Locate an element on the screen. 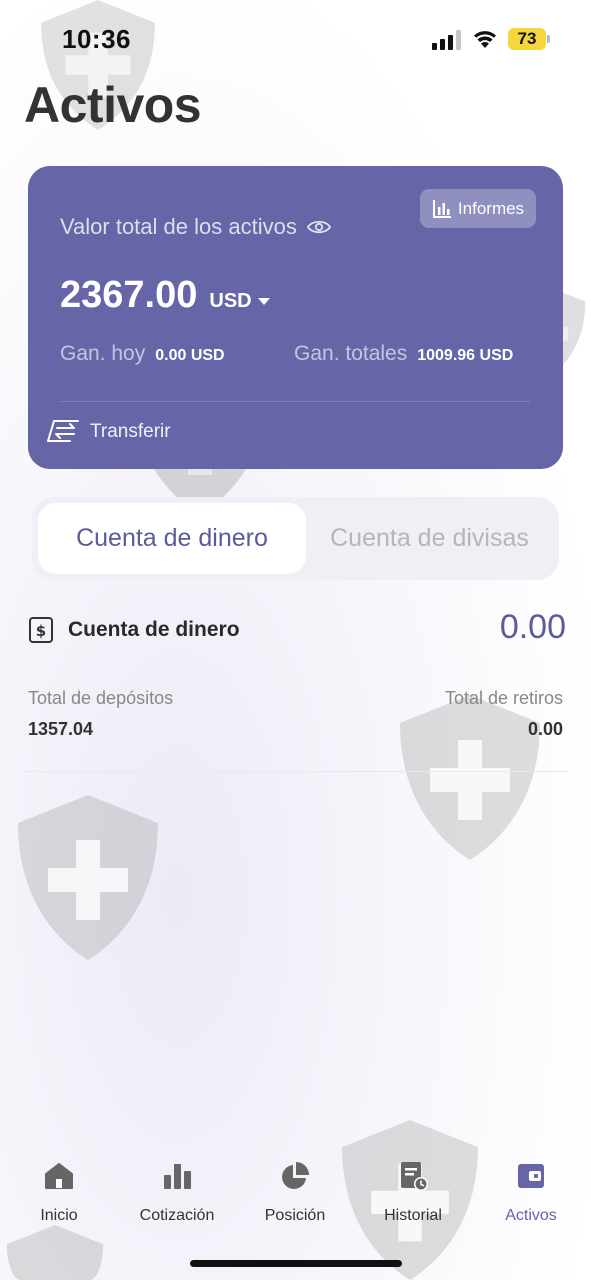 Image resolution: width=591 pixels, height=1280 pixels. tab-label: Activos is located at coordinates (531, 1215).